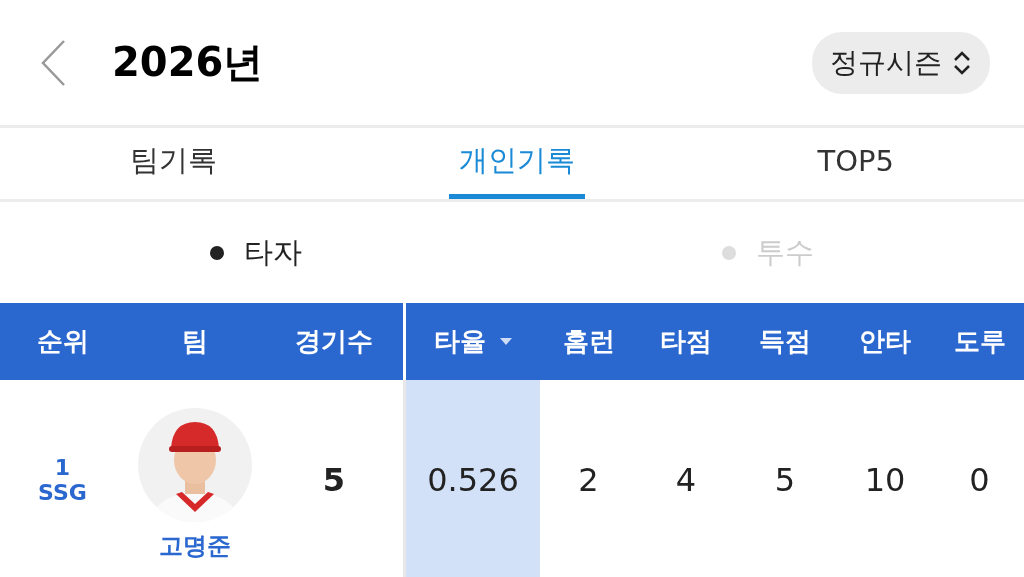  I want to click on tab: TOP5, so click(855, 163).